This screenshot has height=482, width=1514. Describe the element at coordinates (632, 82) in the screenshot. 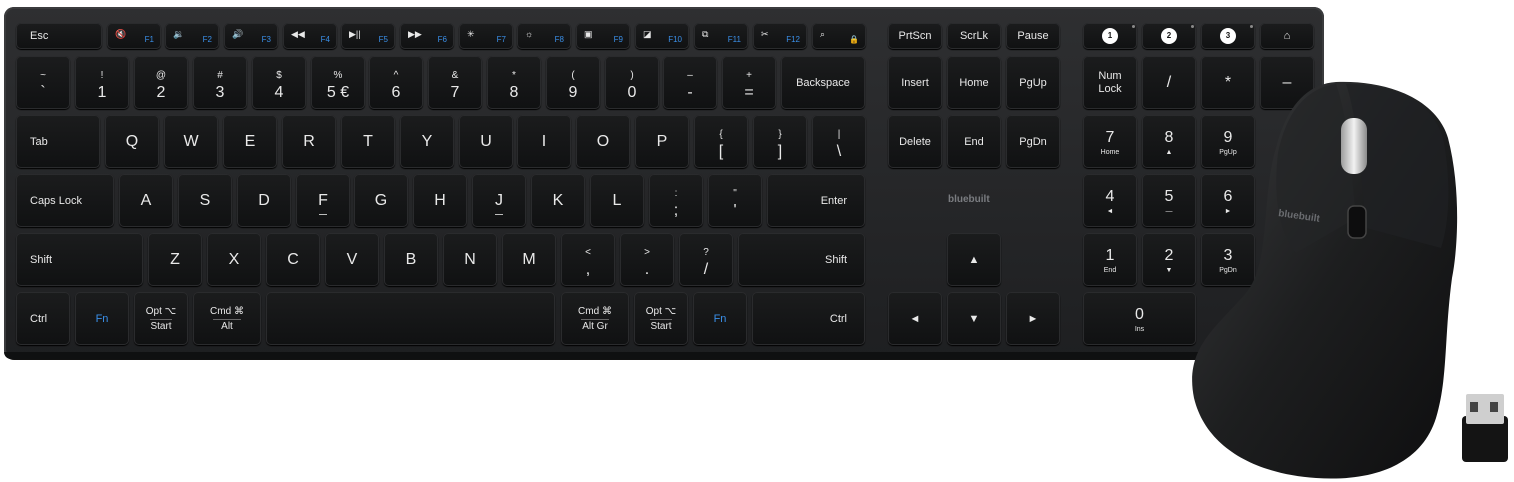

I see `key-number-10: ) 0` at that location.